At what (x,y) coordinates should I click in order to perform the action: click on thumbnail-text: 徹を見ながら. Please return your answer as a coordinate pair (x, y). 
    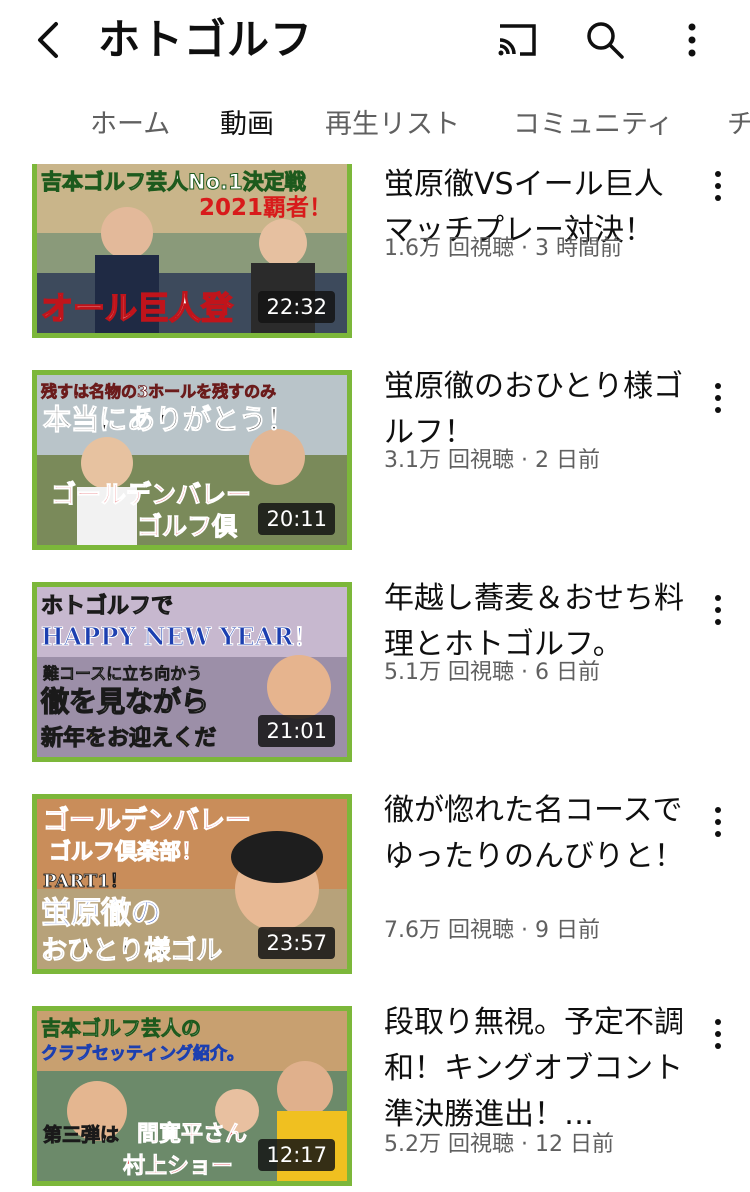
    Looking at the image, I should click on (124, 701).